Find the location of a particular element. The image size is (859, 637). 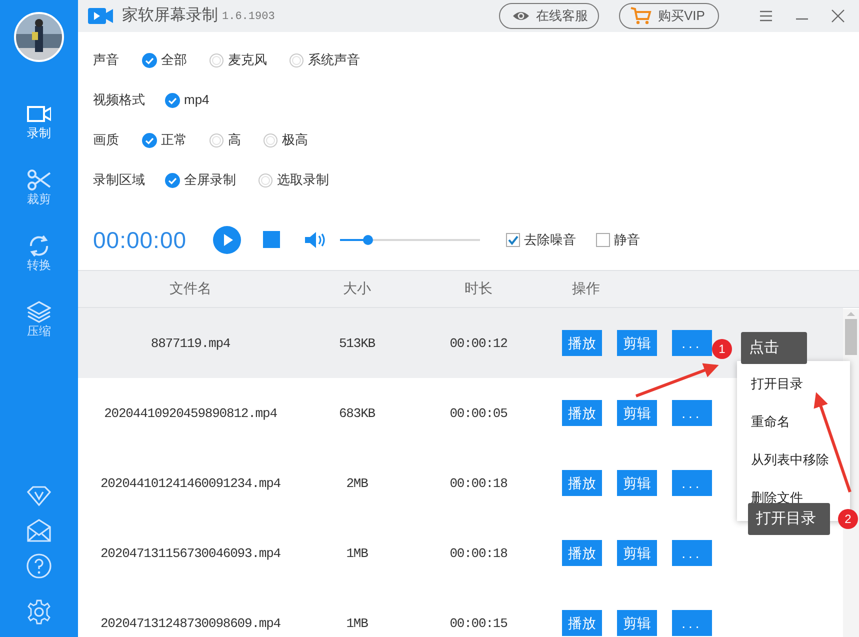

checkbox-label: 去除噪音 is located at coordinates (550, 240).